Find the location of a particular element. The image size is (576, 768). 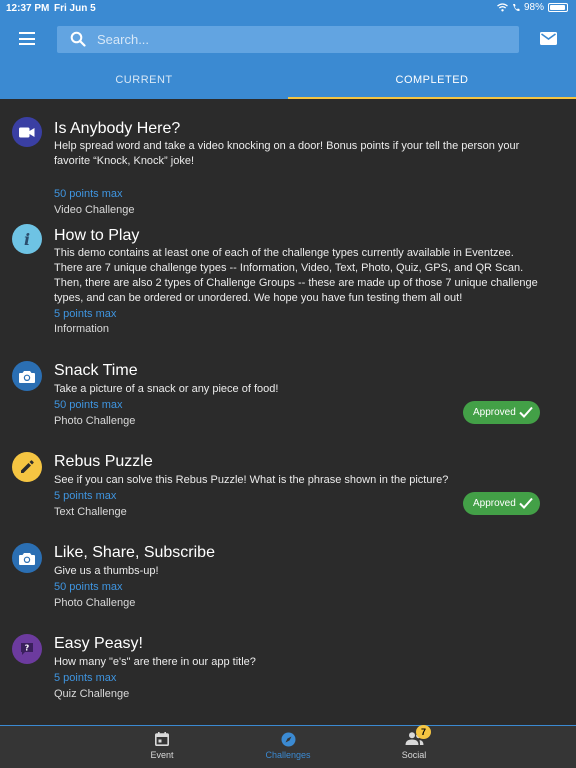

challenge-title: Easy Peasy! is located at coordinates (98, 643).